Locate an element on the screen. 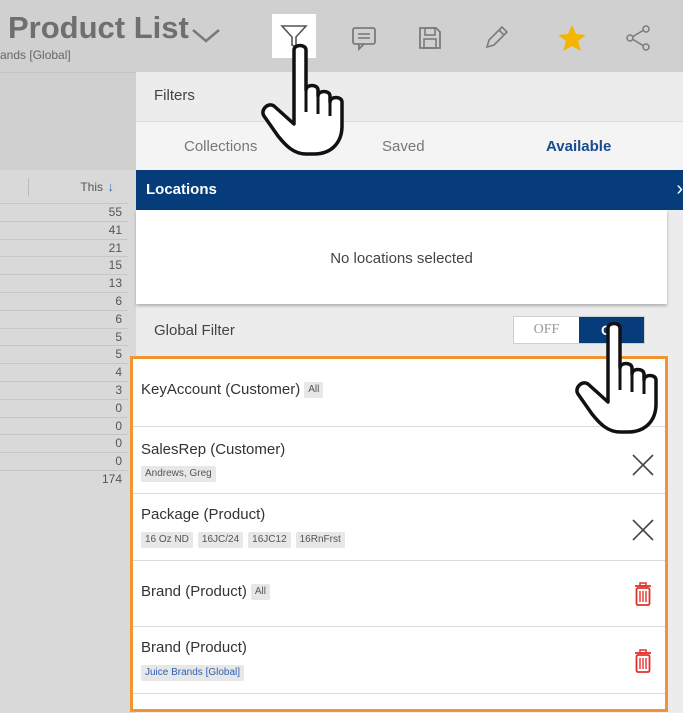  column-divider is located at coordinates (28, 187).